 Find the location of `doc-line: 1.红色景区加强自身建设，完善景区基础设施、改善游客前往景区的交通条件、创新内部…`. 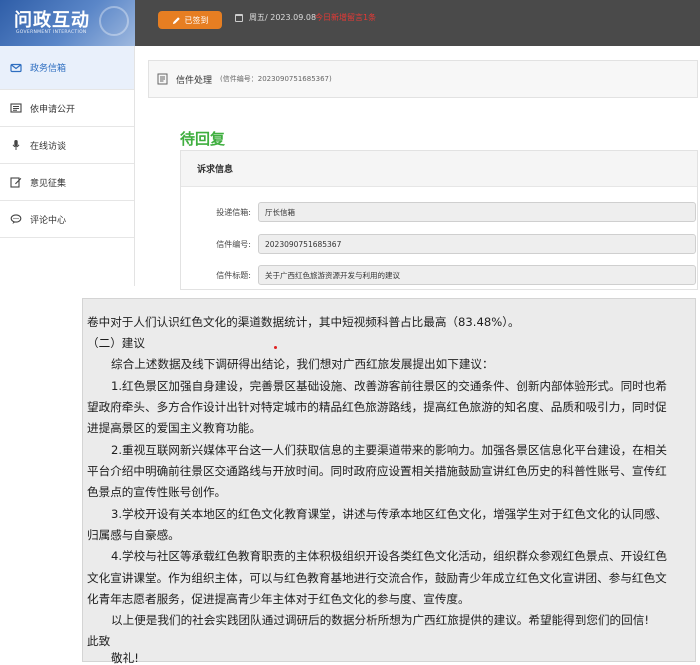

doc-line: 1.红色景区加强自身建设，完善景区基础设施、改善游客前往景区的交通条件、创新内部… is located at coordinates (389, 386).